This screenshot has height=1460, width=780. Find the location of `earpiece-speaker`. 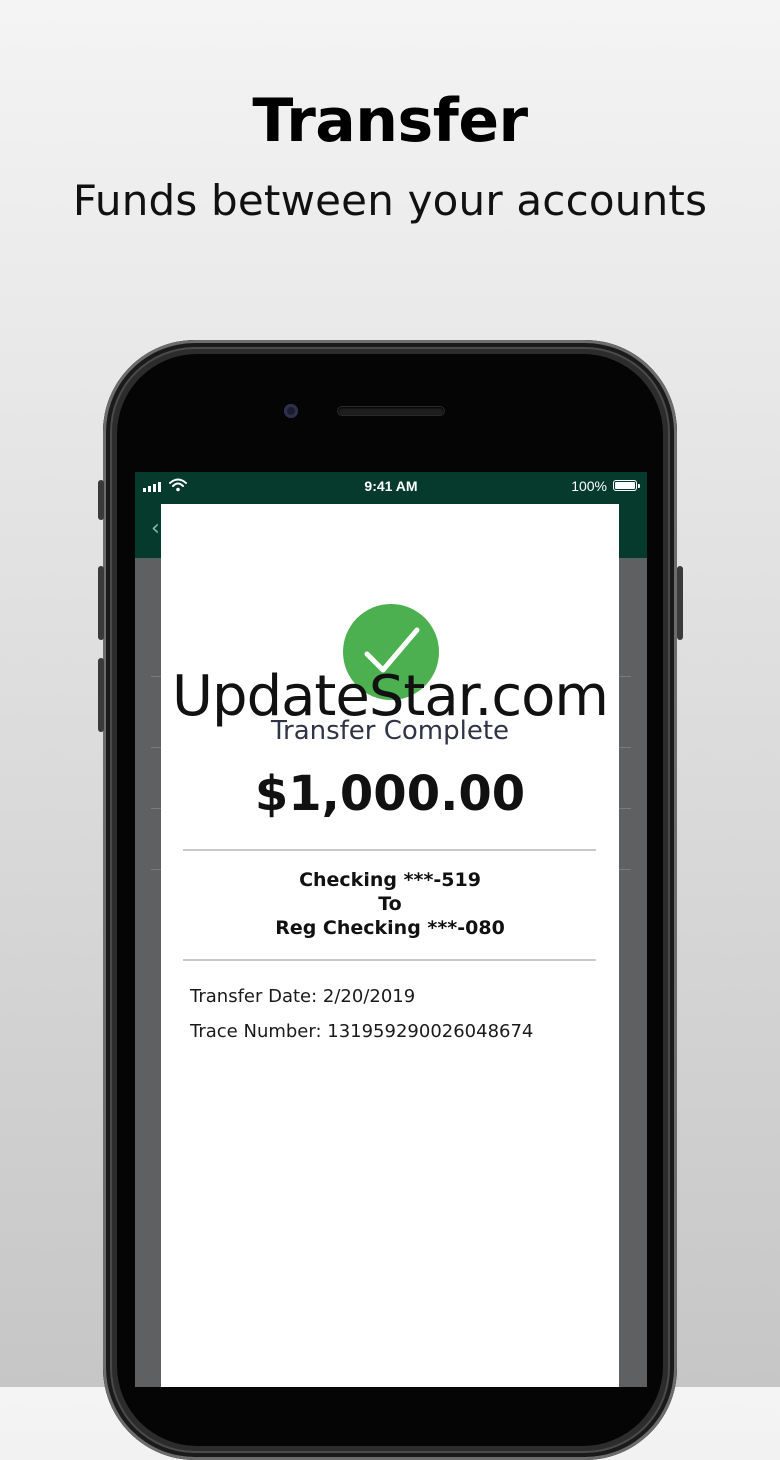

earpiece-speaker is located at coordinates (391, 411).